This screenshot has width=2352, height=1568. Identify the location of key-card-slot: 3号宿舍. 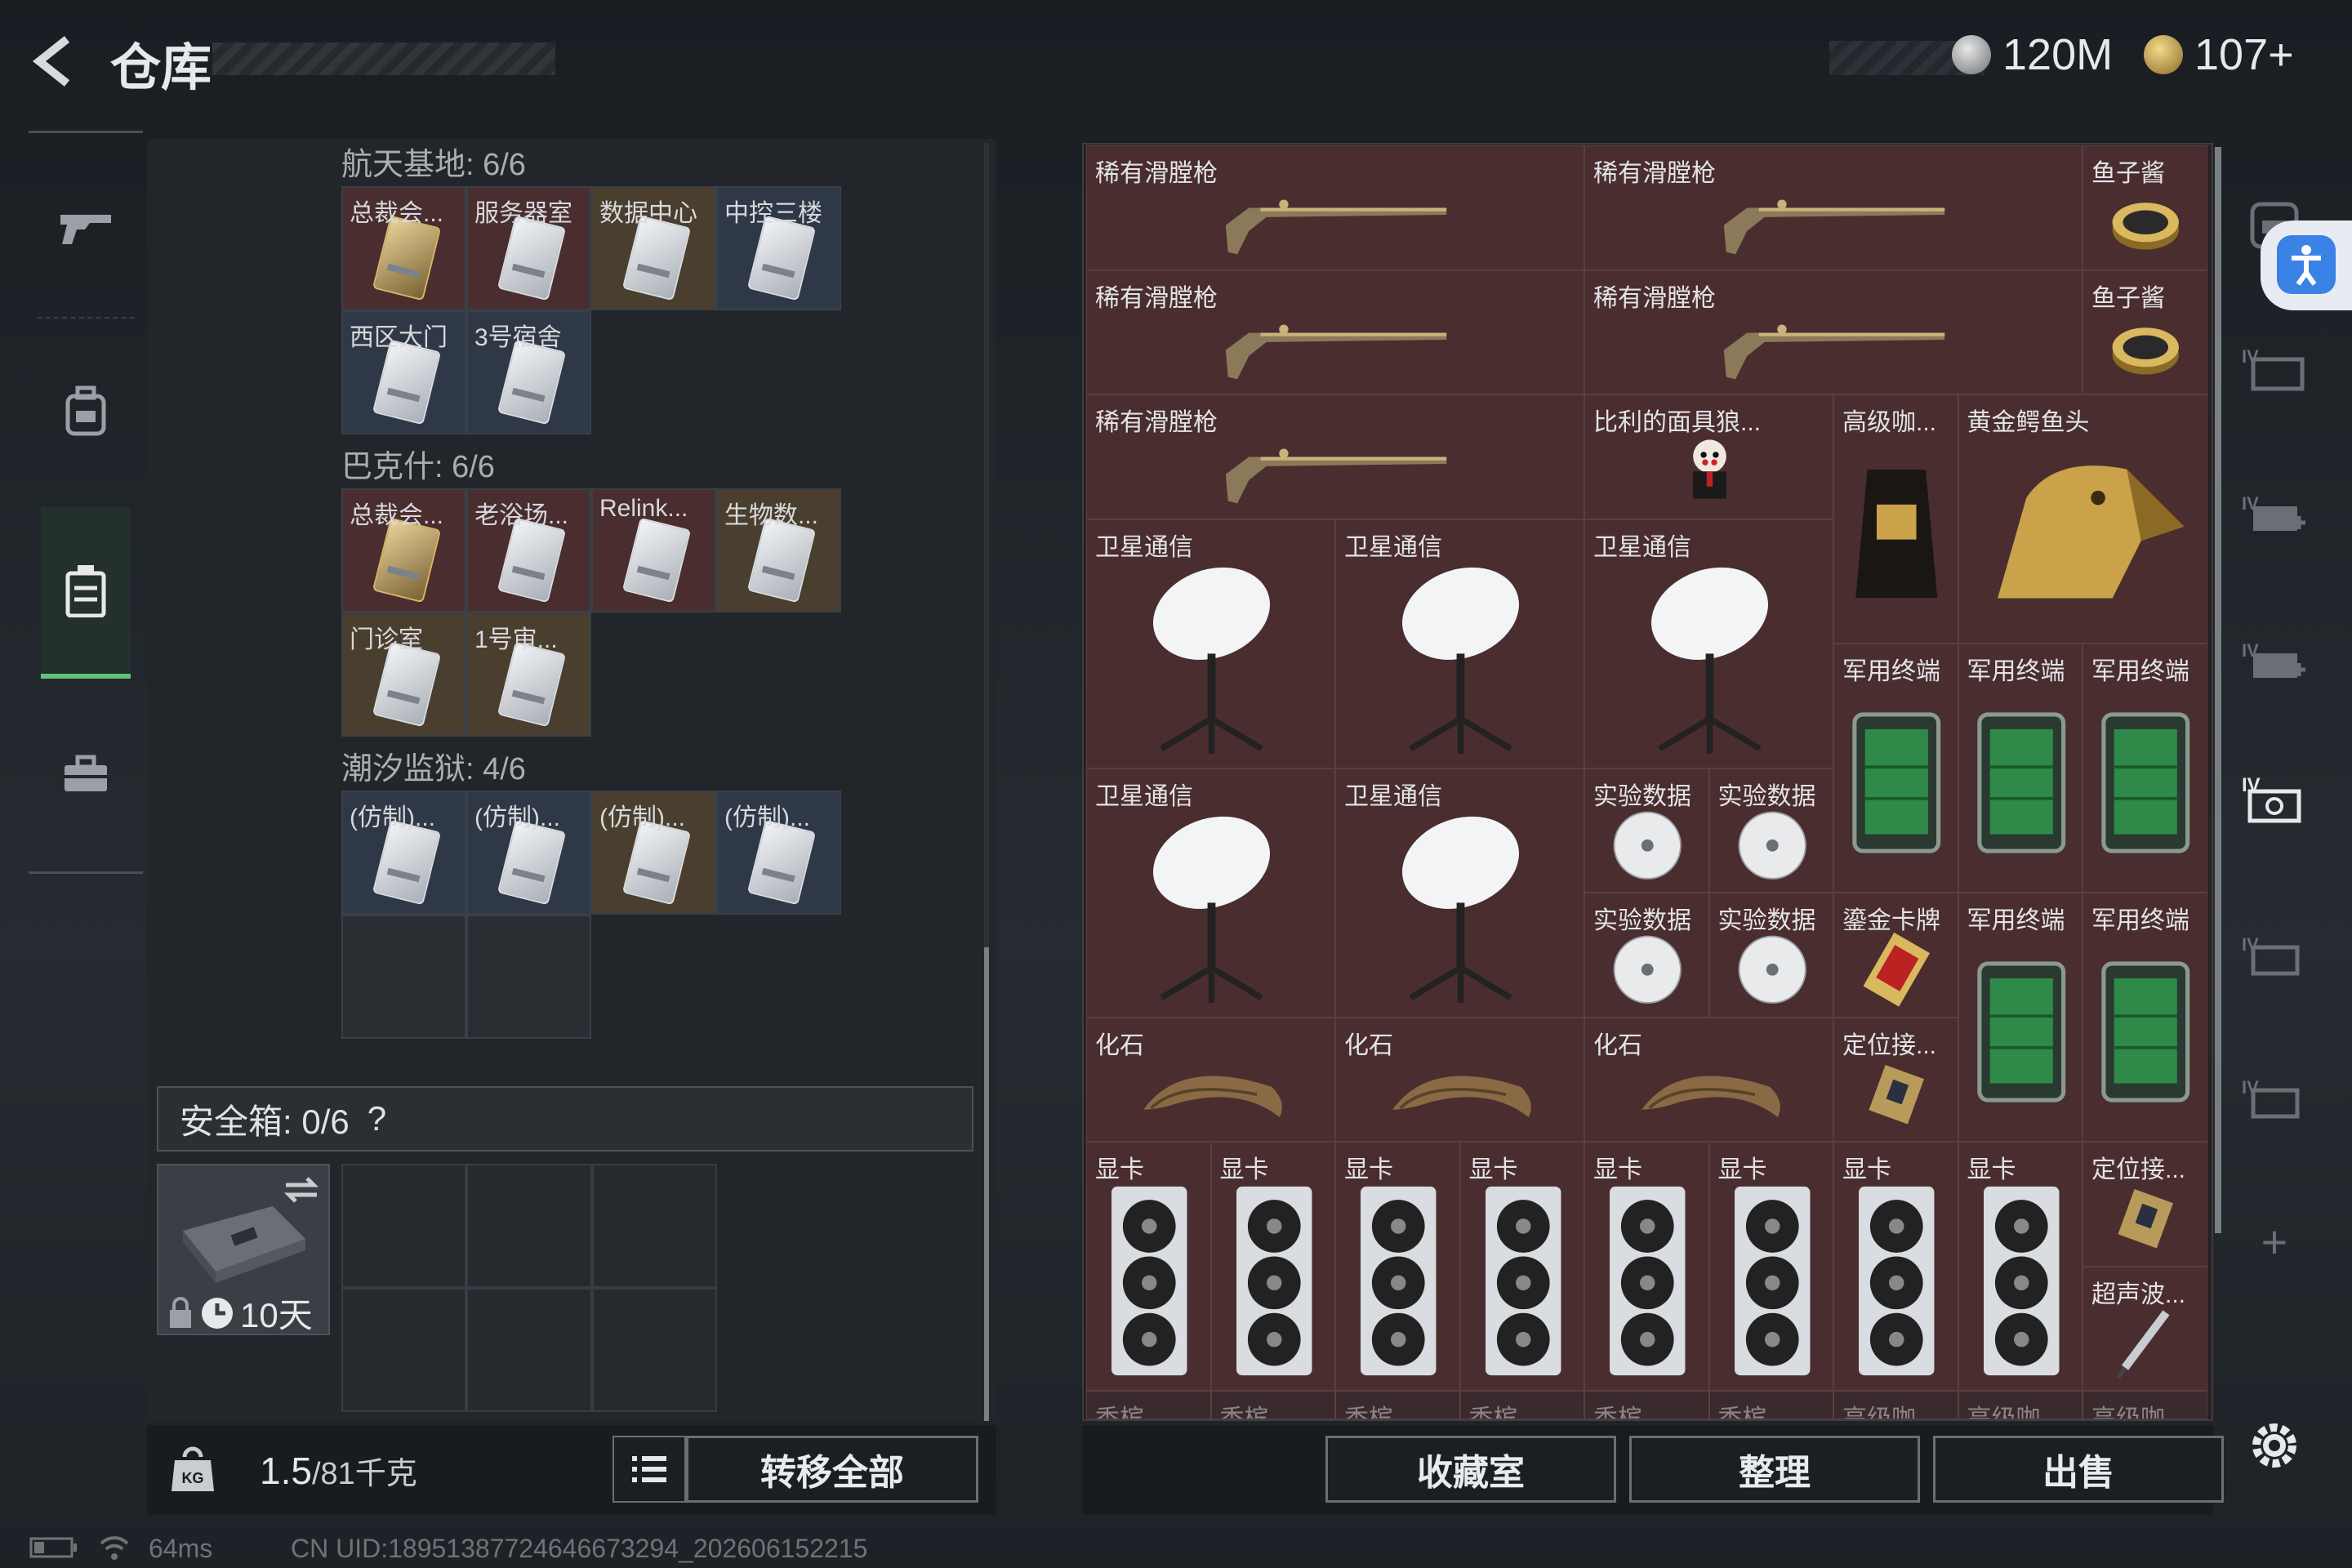
(528, 372).